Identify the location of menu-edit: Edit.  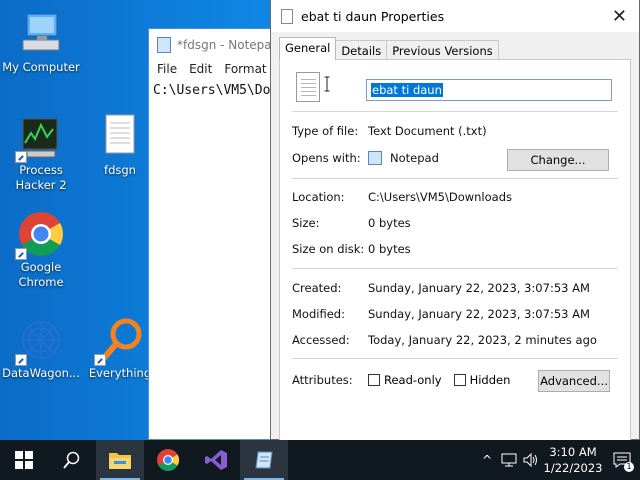
(200, 70).